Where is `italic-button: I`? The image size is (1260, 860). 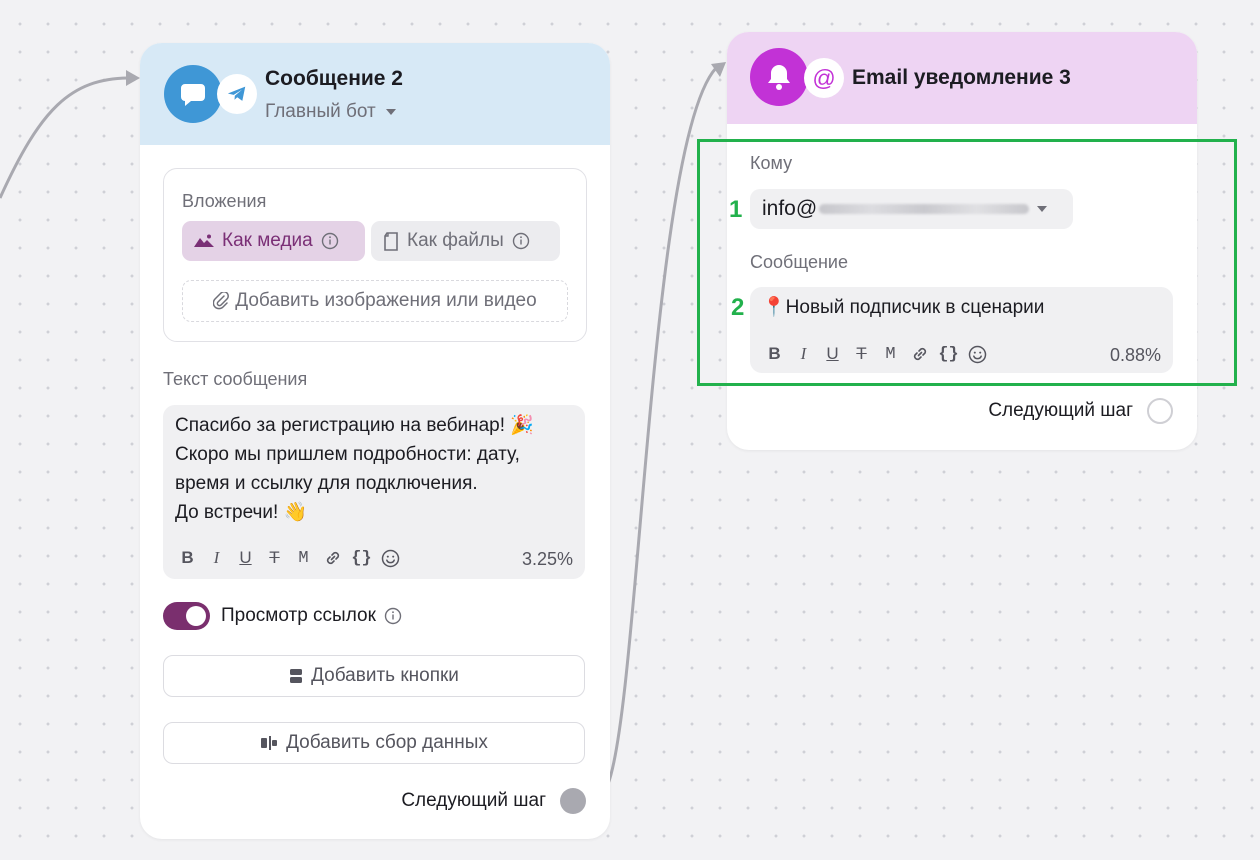
italic-button: I is located at coordinates (216, 558).